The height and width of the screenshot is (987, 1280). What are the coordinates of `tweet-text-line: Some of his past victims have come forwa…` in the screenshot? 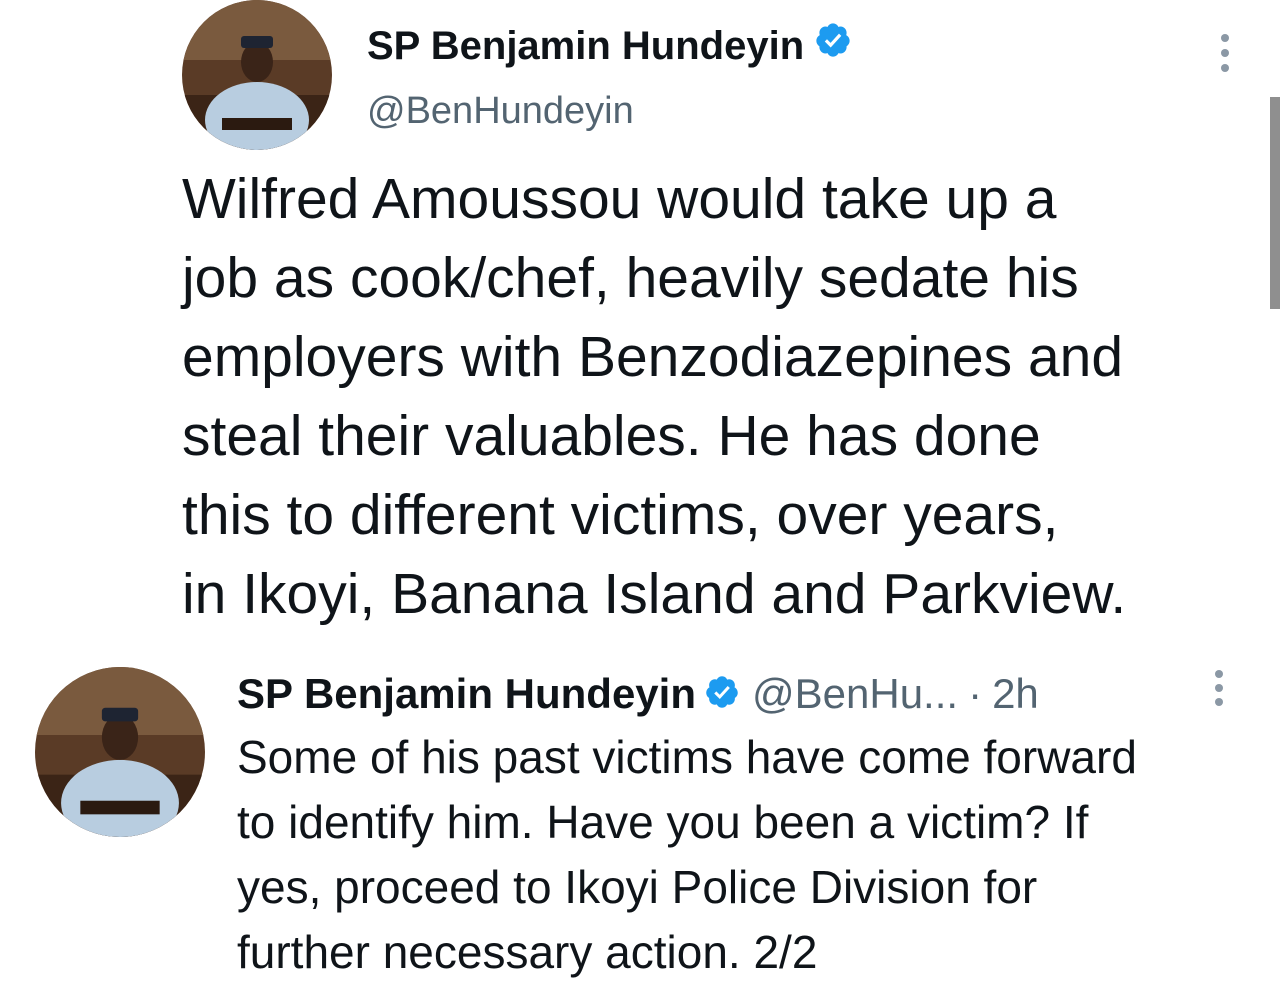 It's located at (687, 757).